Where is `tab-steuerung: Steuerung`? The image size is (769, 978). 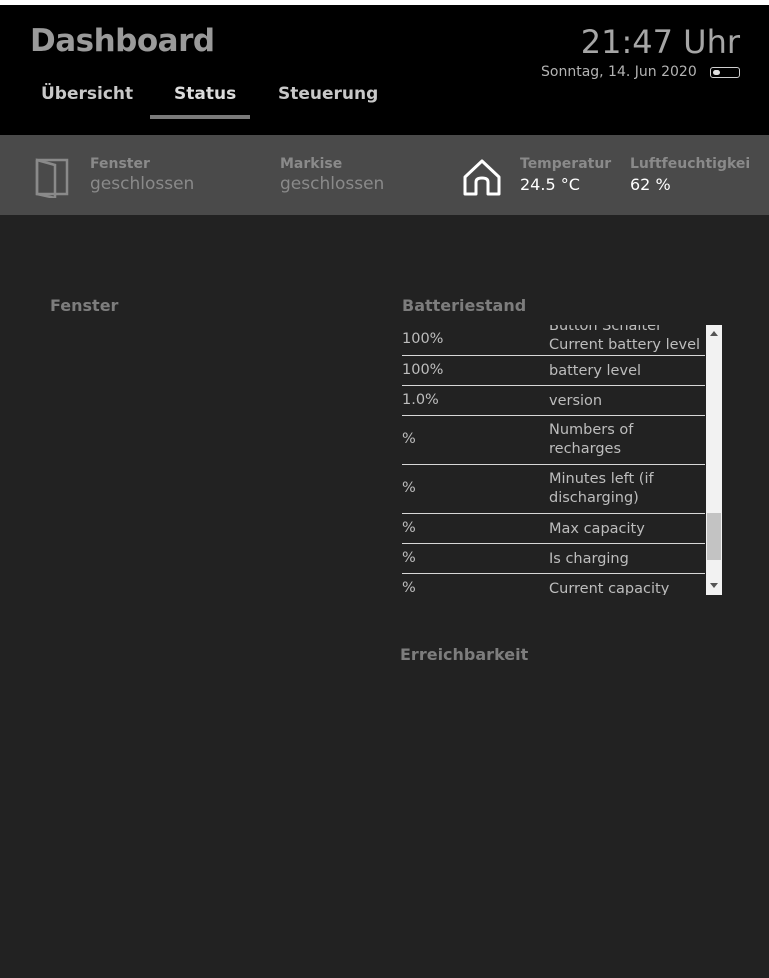
tab-steuerung: Steuerung is located at coordinates (328, 94).